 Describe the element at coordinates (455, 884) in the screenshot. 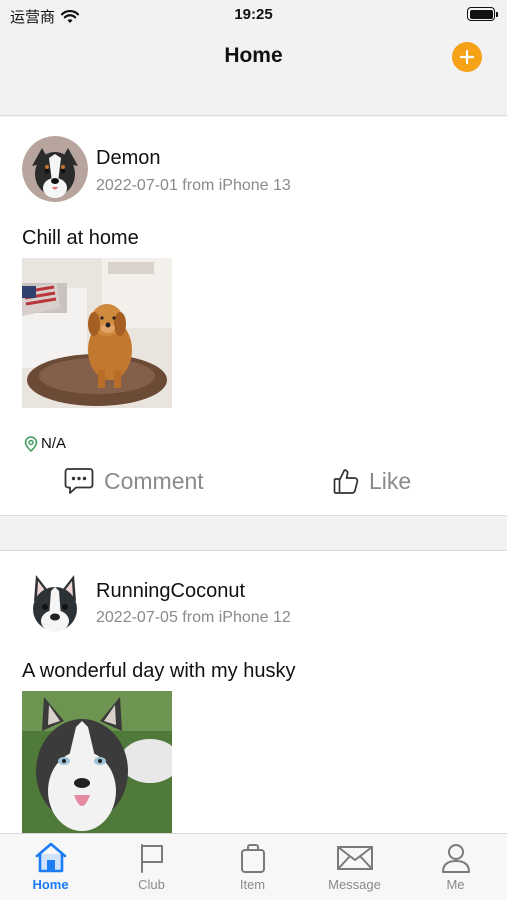

I see `tab-label: Me` at that location.